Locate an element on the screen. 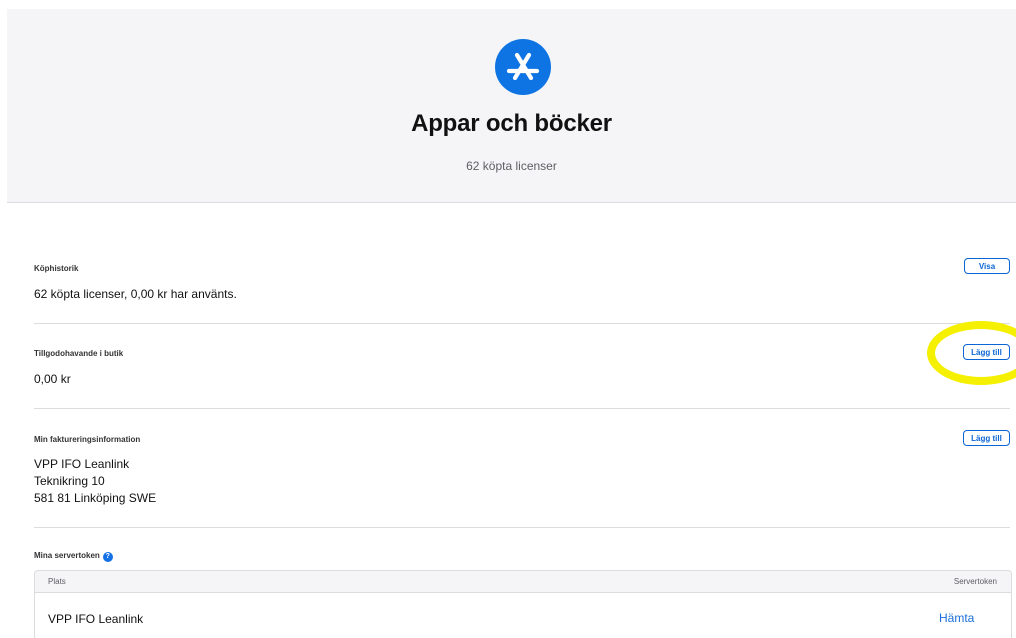  page-subtitle: 62 köpta licenser is located at coordinates (511, 166).